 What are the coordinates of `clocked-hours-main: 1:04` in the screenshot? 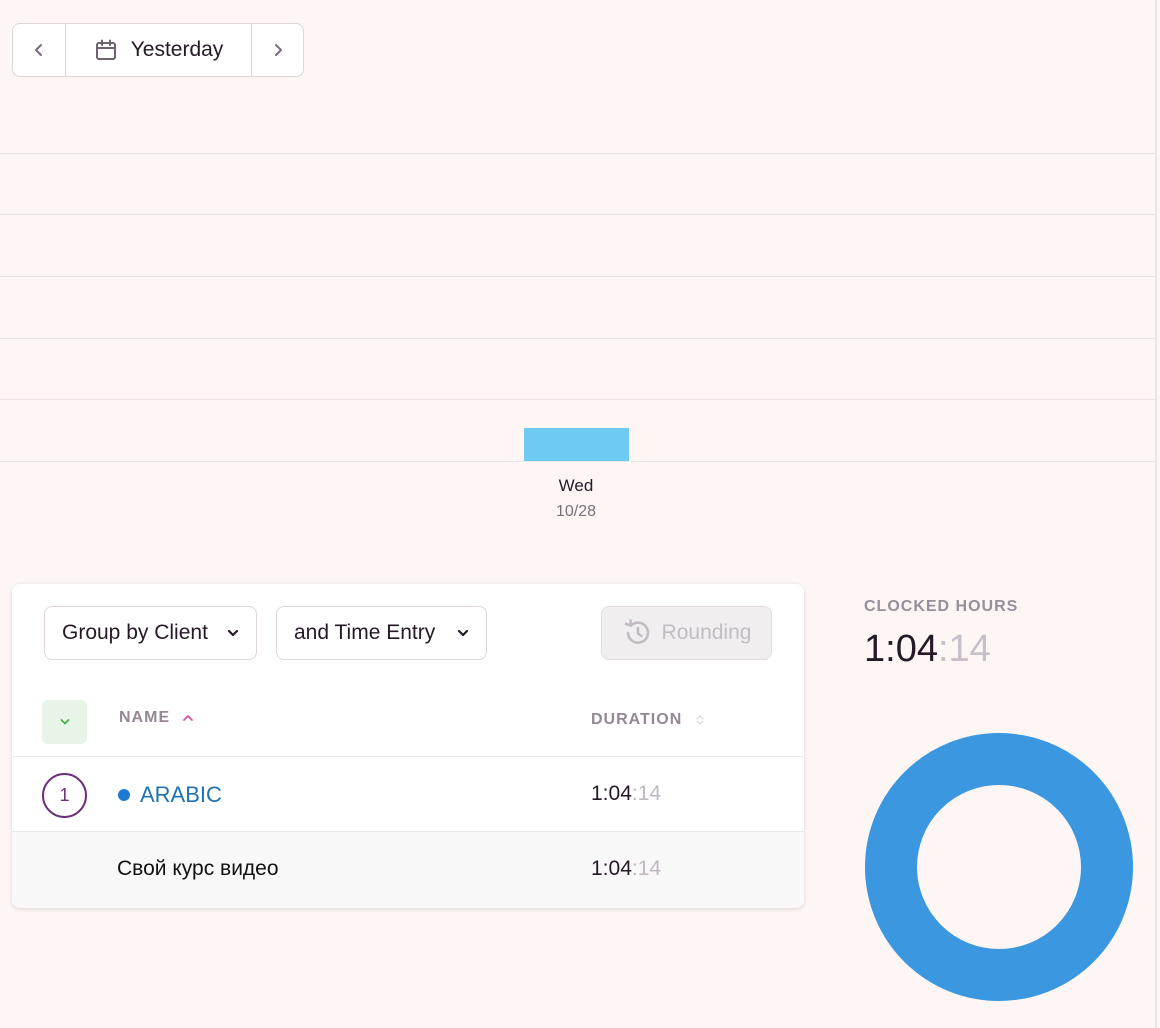 It's located at (901, 649).